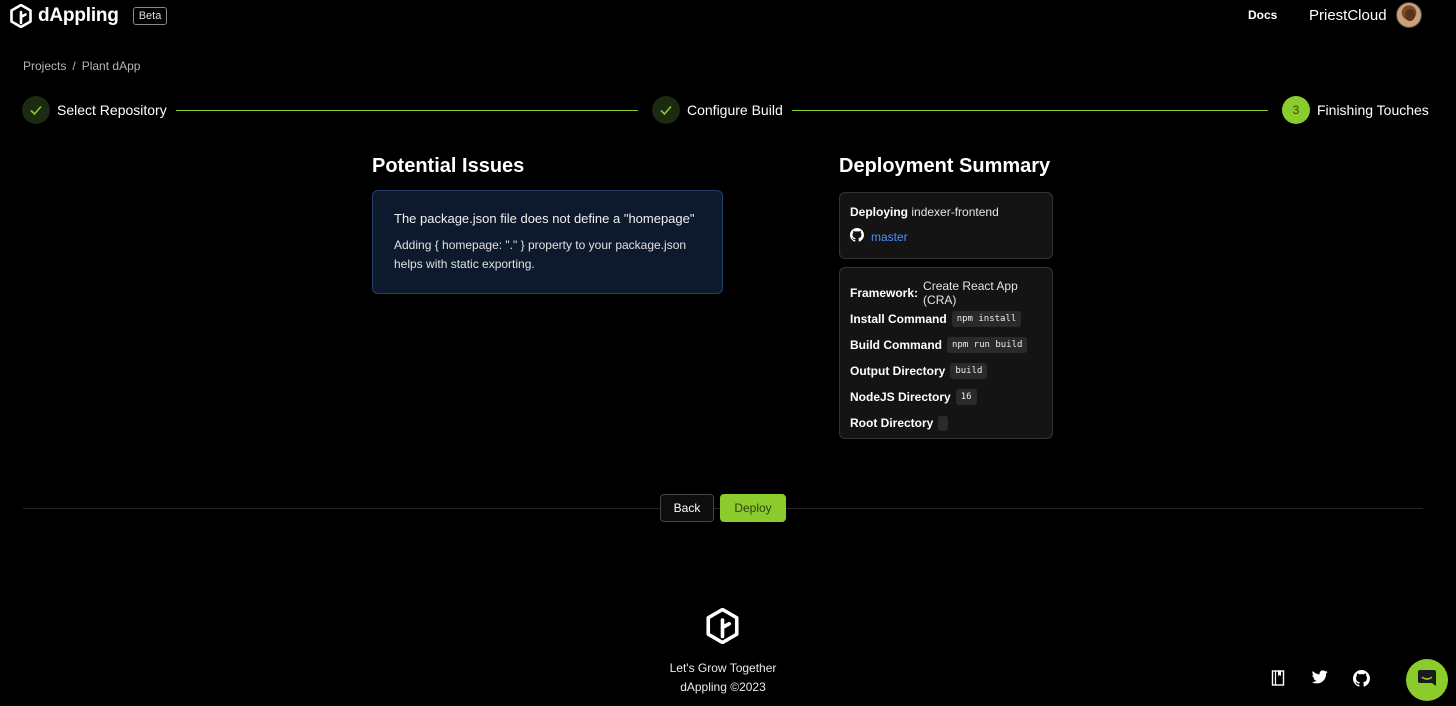  Describe the element at coordinates (78, 15) in the screenshot. I see `brand-name: dAppling` at that location.